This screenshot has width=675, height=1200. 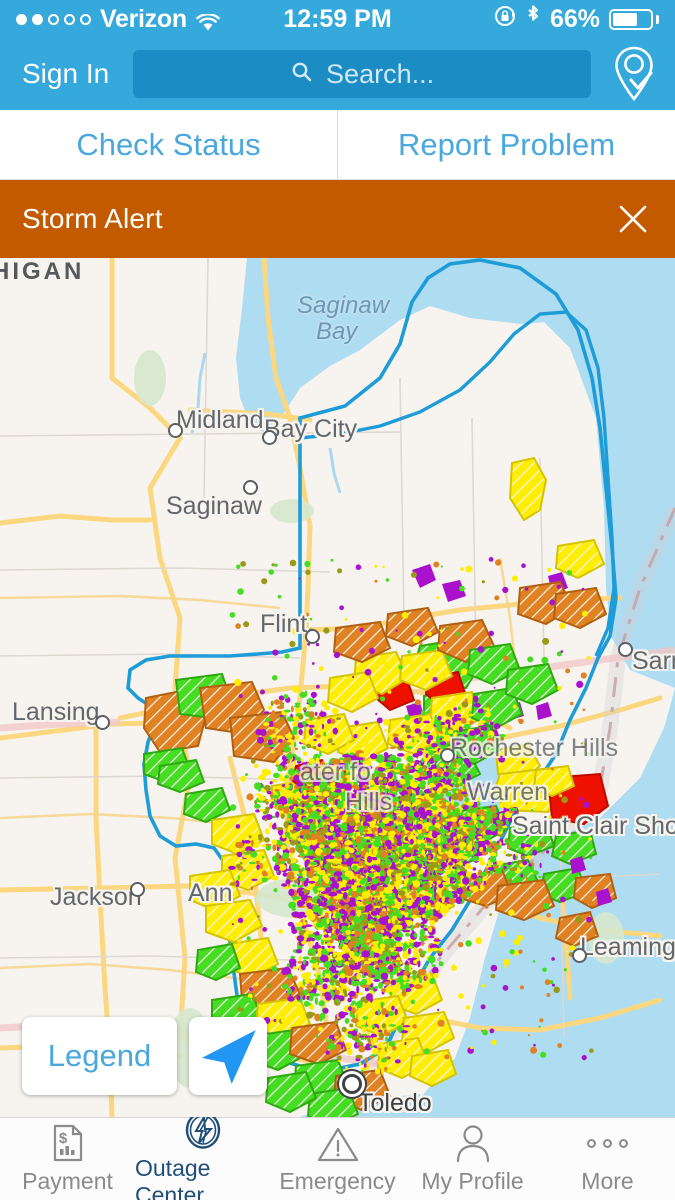 I want to click on tab-label: Outage Center, so click(x=173, y=1177).